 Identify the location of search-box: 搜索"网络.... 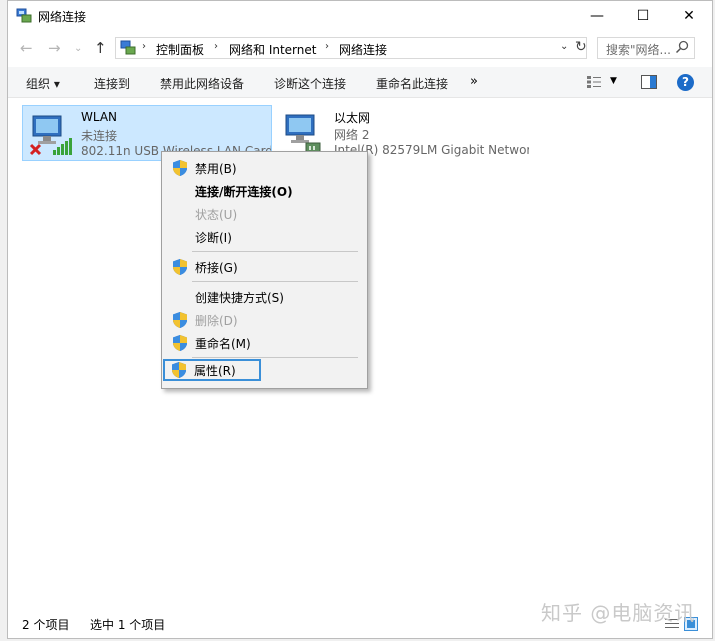
(646, 48).